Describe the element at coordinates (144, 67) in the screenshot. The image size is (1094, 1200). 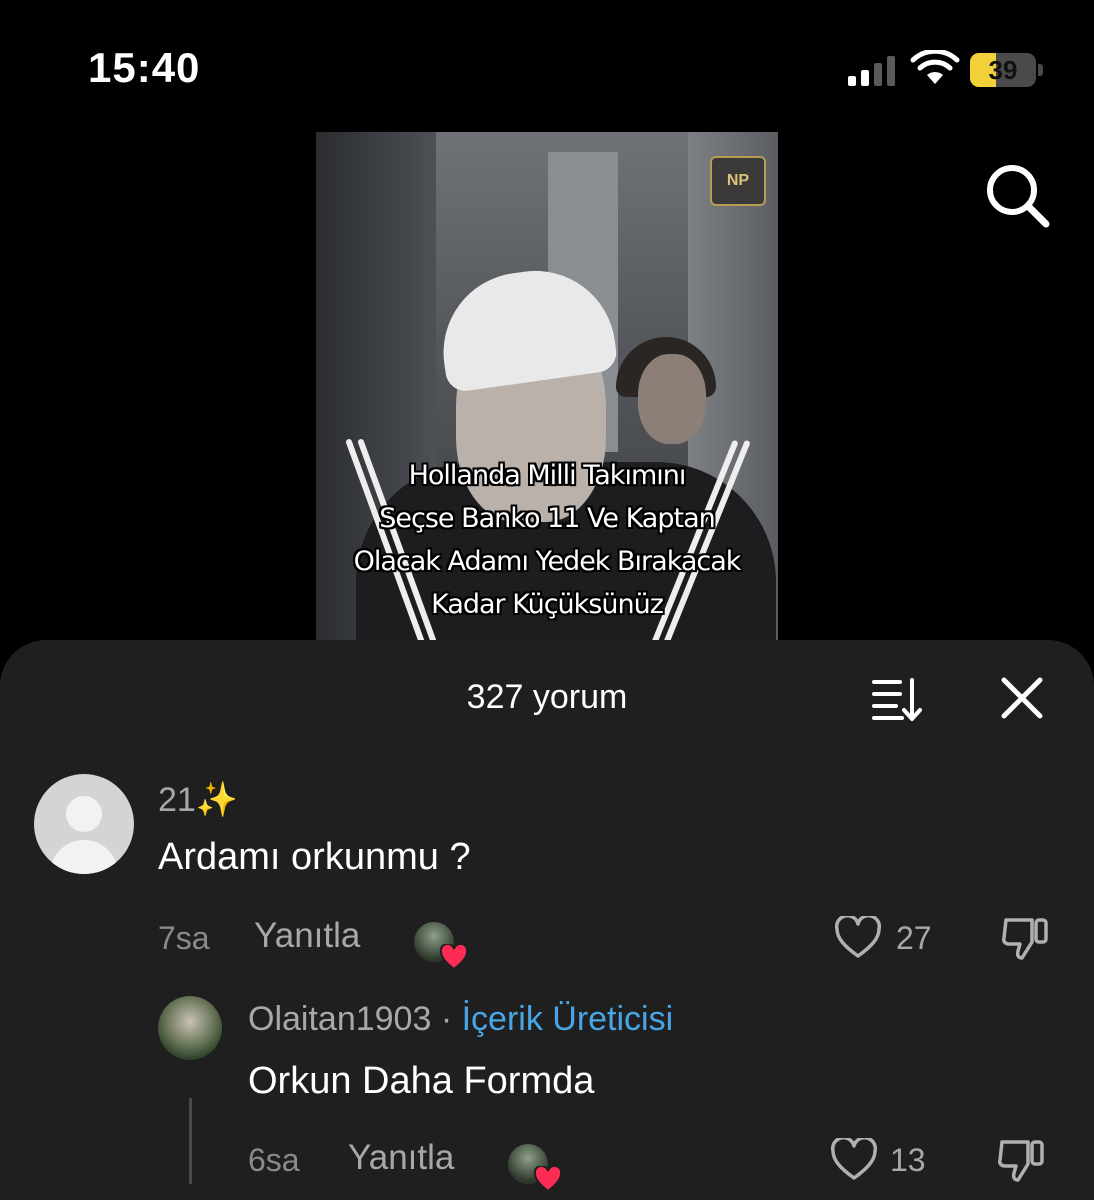
I see `status-time: 15:40` at that location.